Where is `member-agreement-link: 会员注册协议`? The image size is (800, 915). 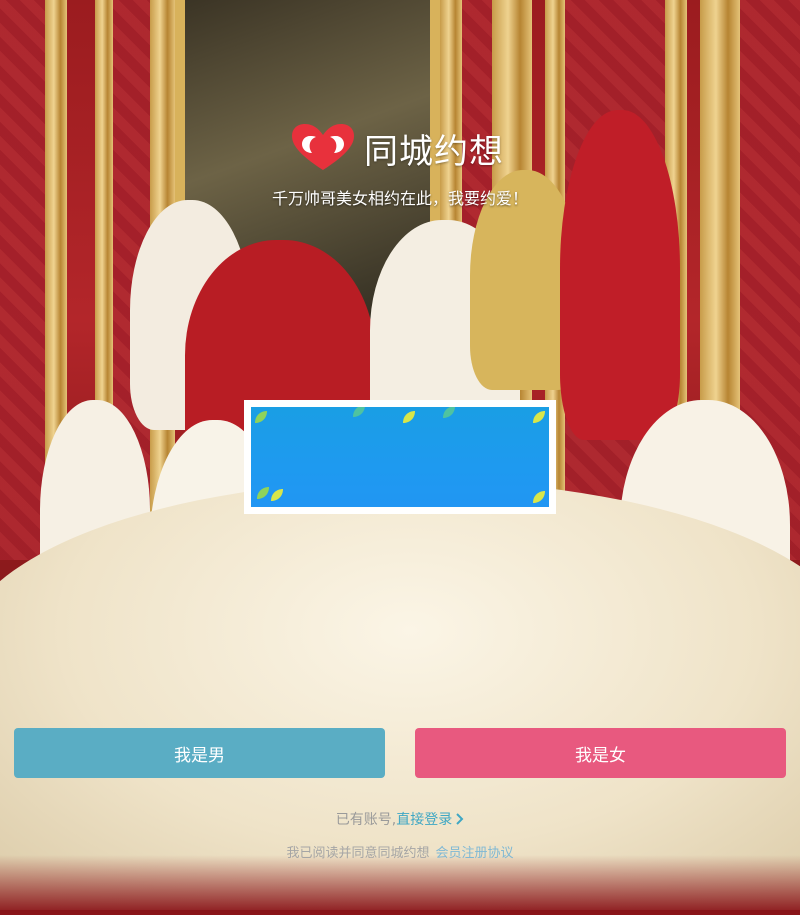 member-agreement-link: 会员注册协议 is located at coordinates (475, 853).